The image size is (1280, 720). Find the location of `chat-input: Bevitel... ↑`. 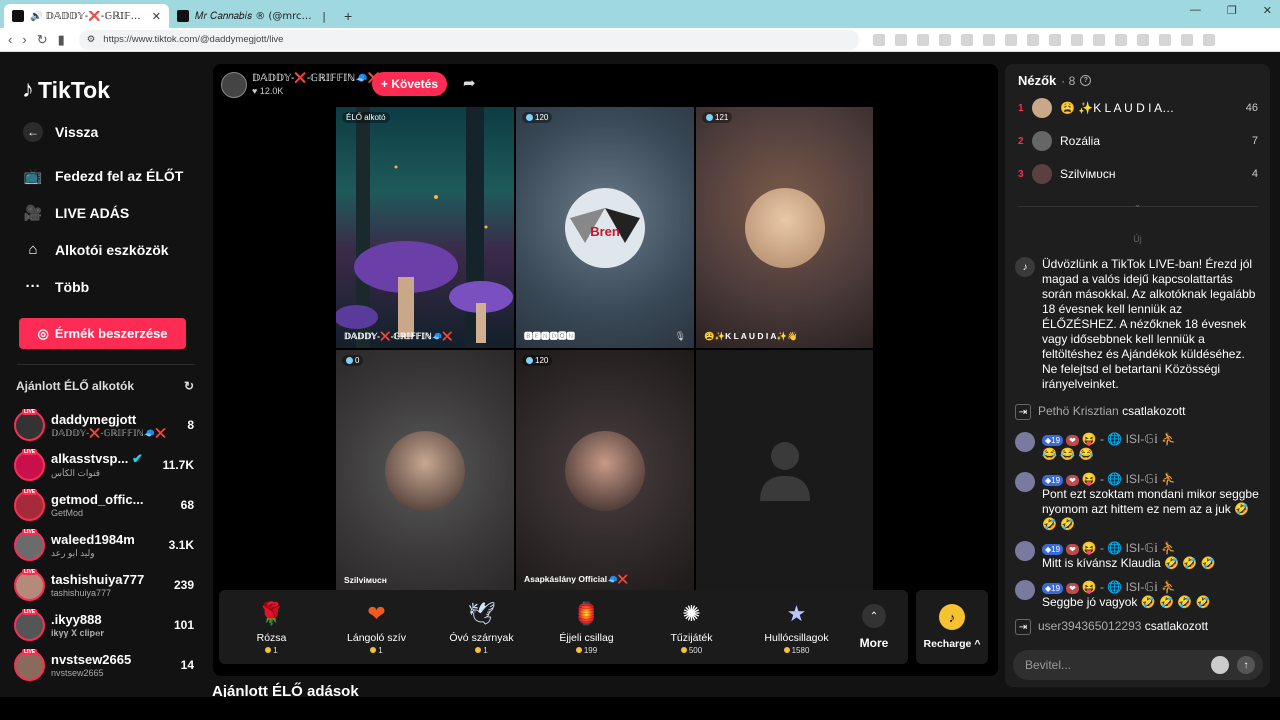

chat-input: Bevitel... ↑ is located at coordinates (1138, 665).